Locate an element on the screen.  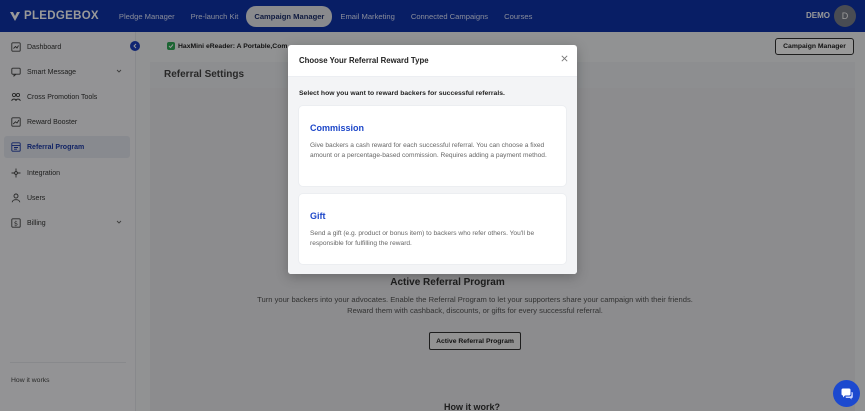
modal-header: Choose Your Referral Reward Type is located at coordinates (432, 61).